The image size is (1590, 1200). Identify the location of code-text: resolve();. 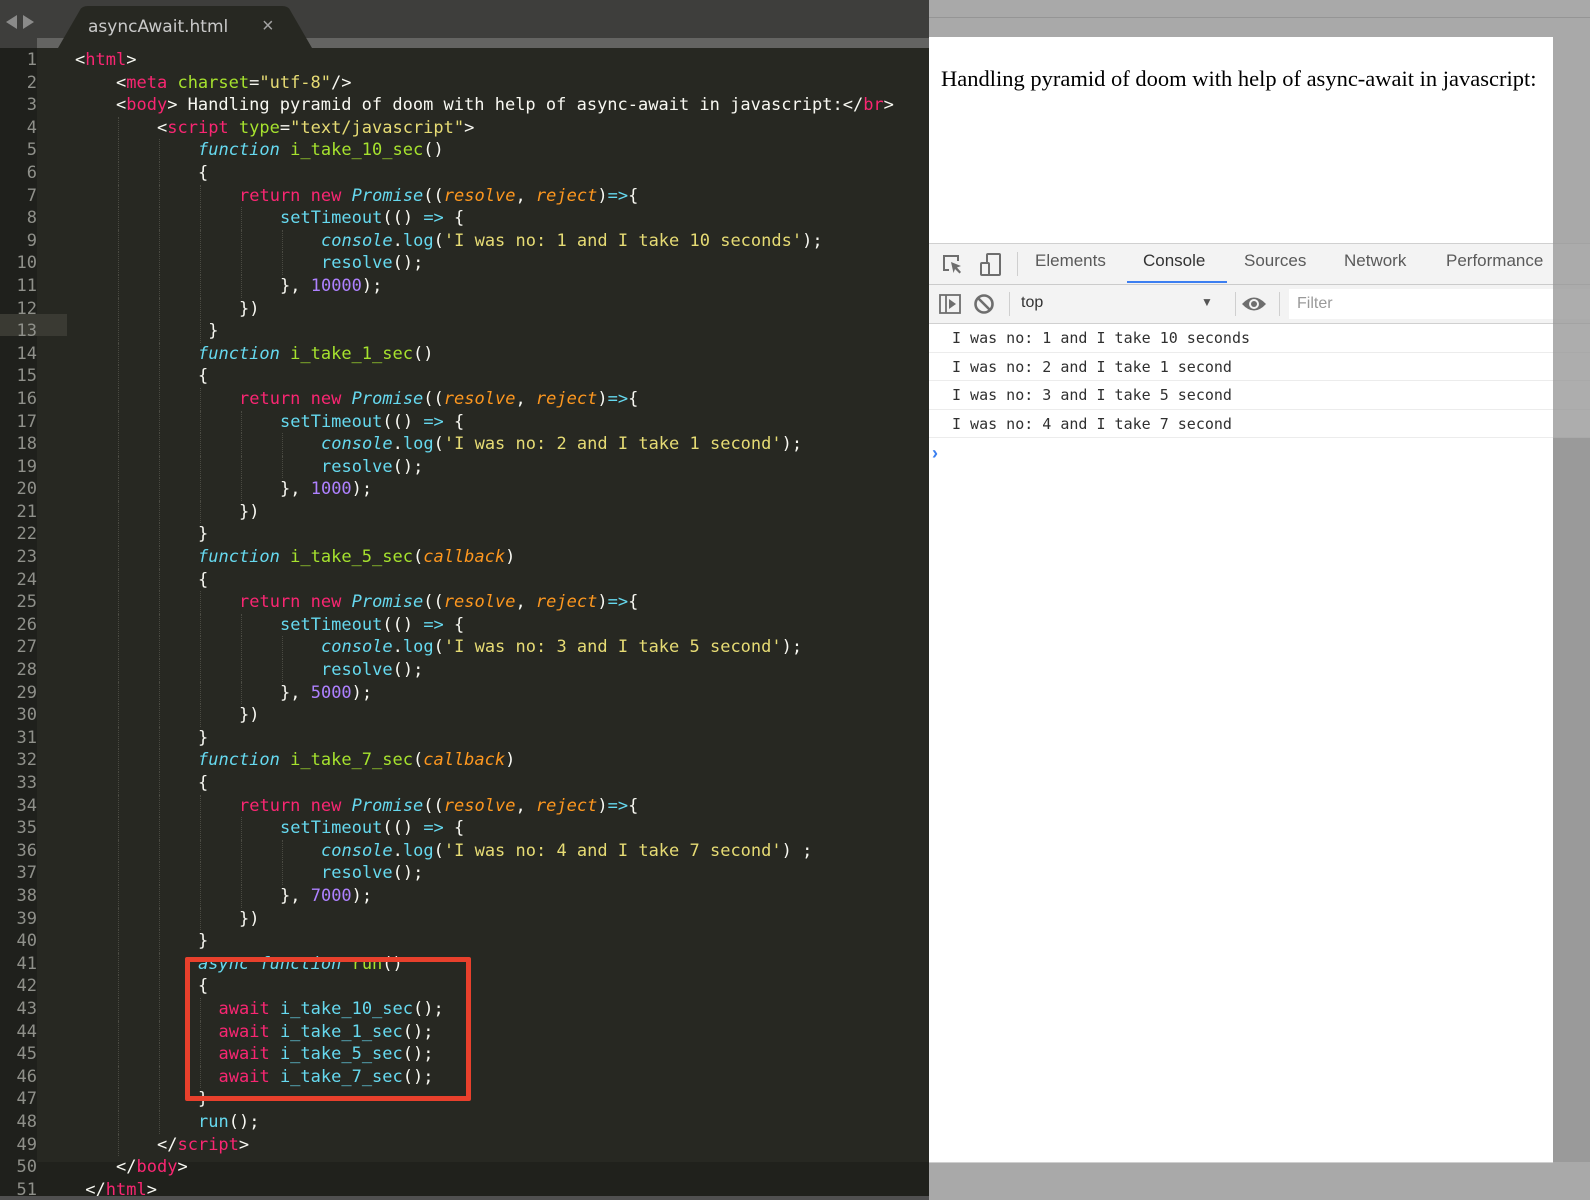
(372, 670).